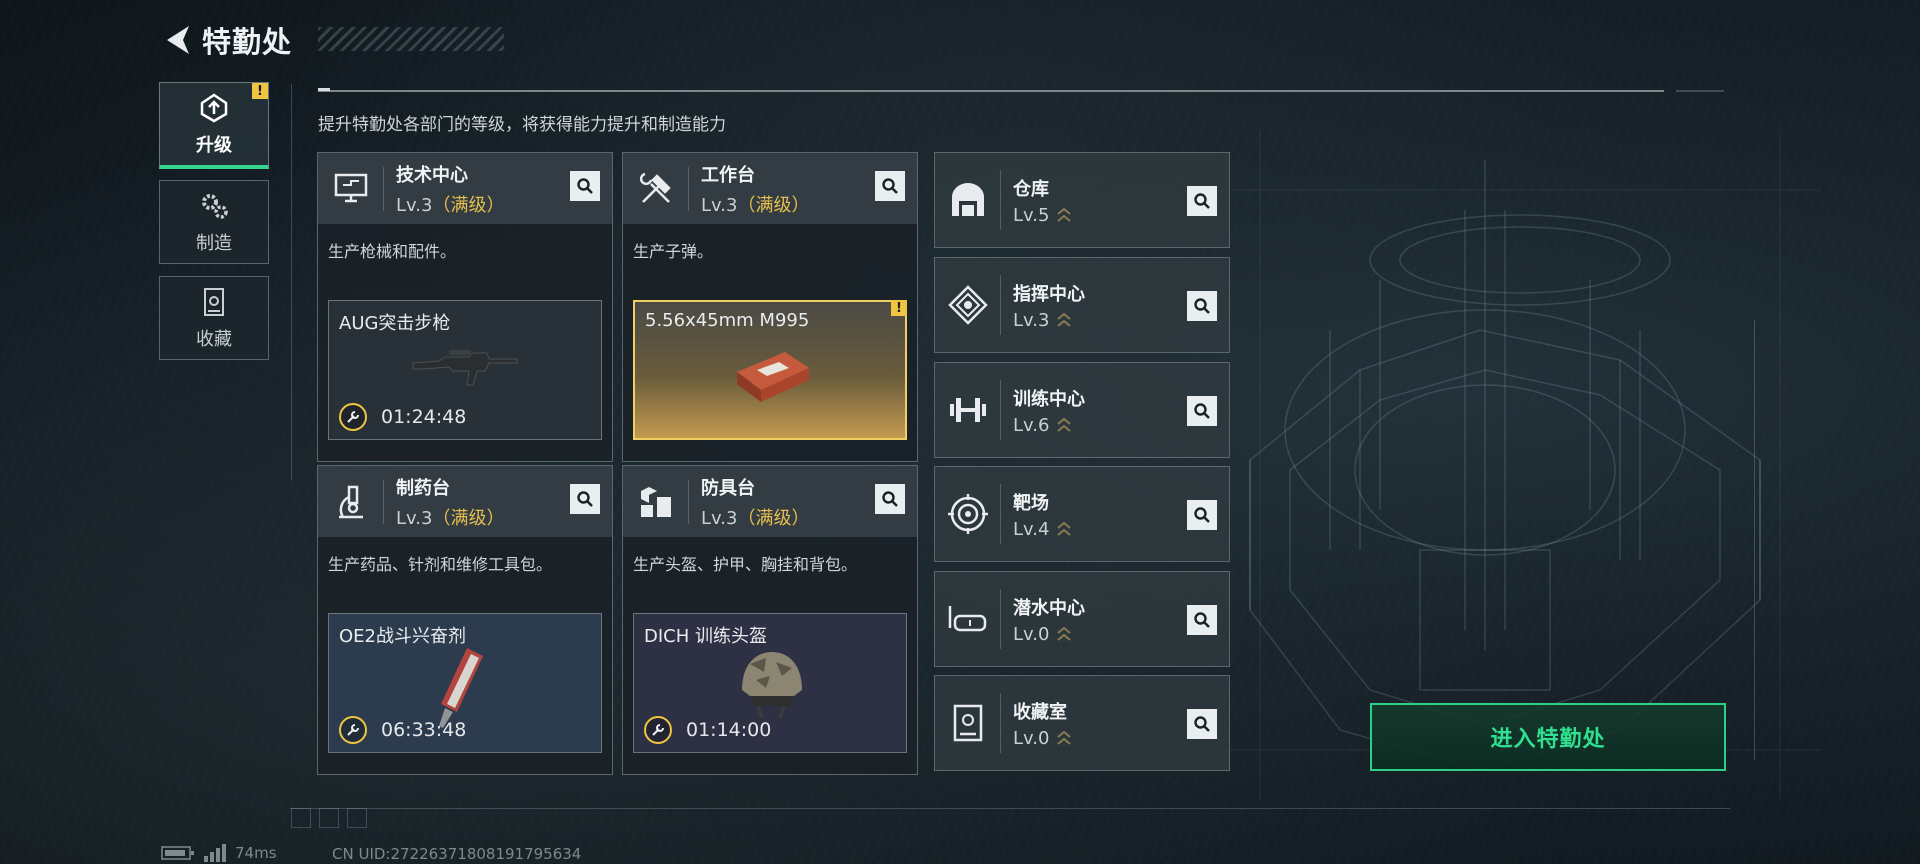  Describe the element at coordinates (256, 853) in the screenshot. I see `ping-value: 74ms` at that location.